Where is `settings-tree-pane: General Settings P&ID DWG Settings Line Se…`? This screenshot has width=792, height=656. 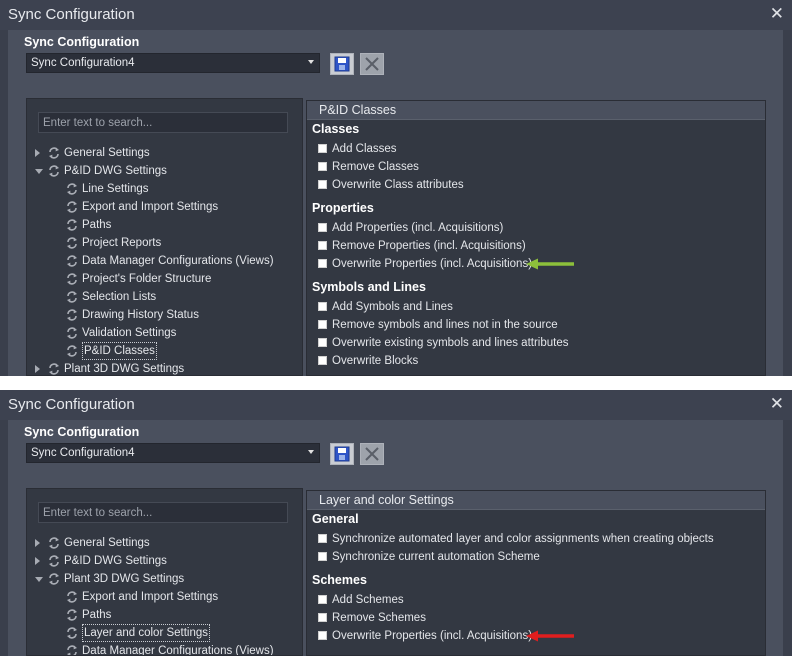
settings-tree-pane: General Settings P&ID DWG Settings Line Se… is located at coordinates (164, 237).